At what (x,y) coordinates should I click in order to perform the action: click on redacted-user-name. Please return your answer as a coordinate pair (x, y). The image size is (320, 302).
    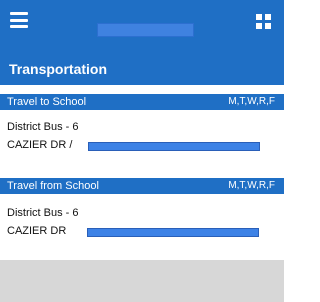
    Looking at the image, I should click on (145, 30).